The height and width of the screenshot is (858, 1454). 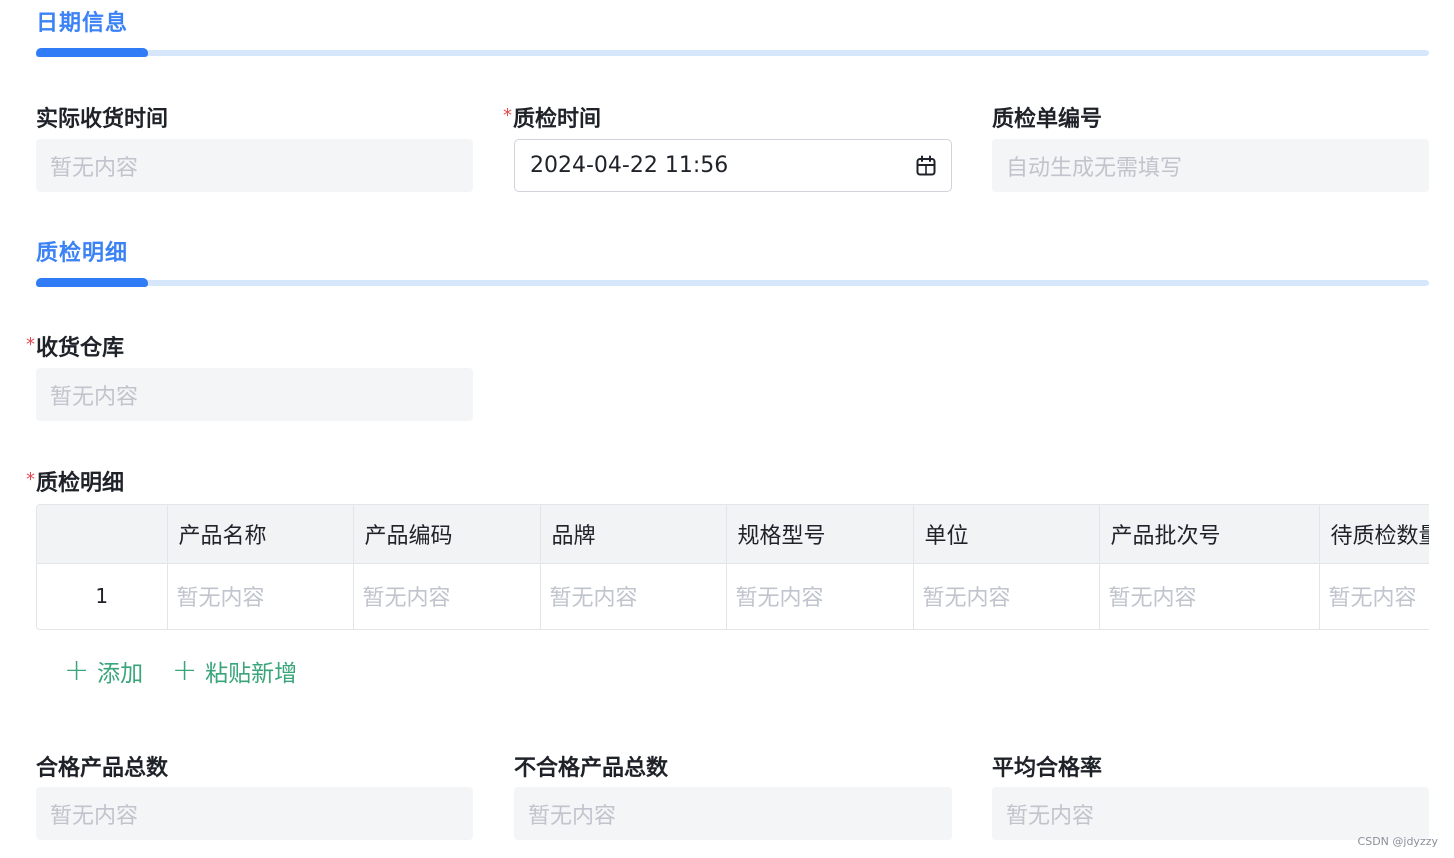 I want to click on qualified-total-label: 合格产品总数, so click(x=102, y=768).